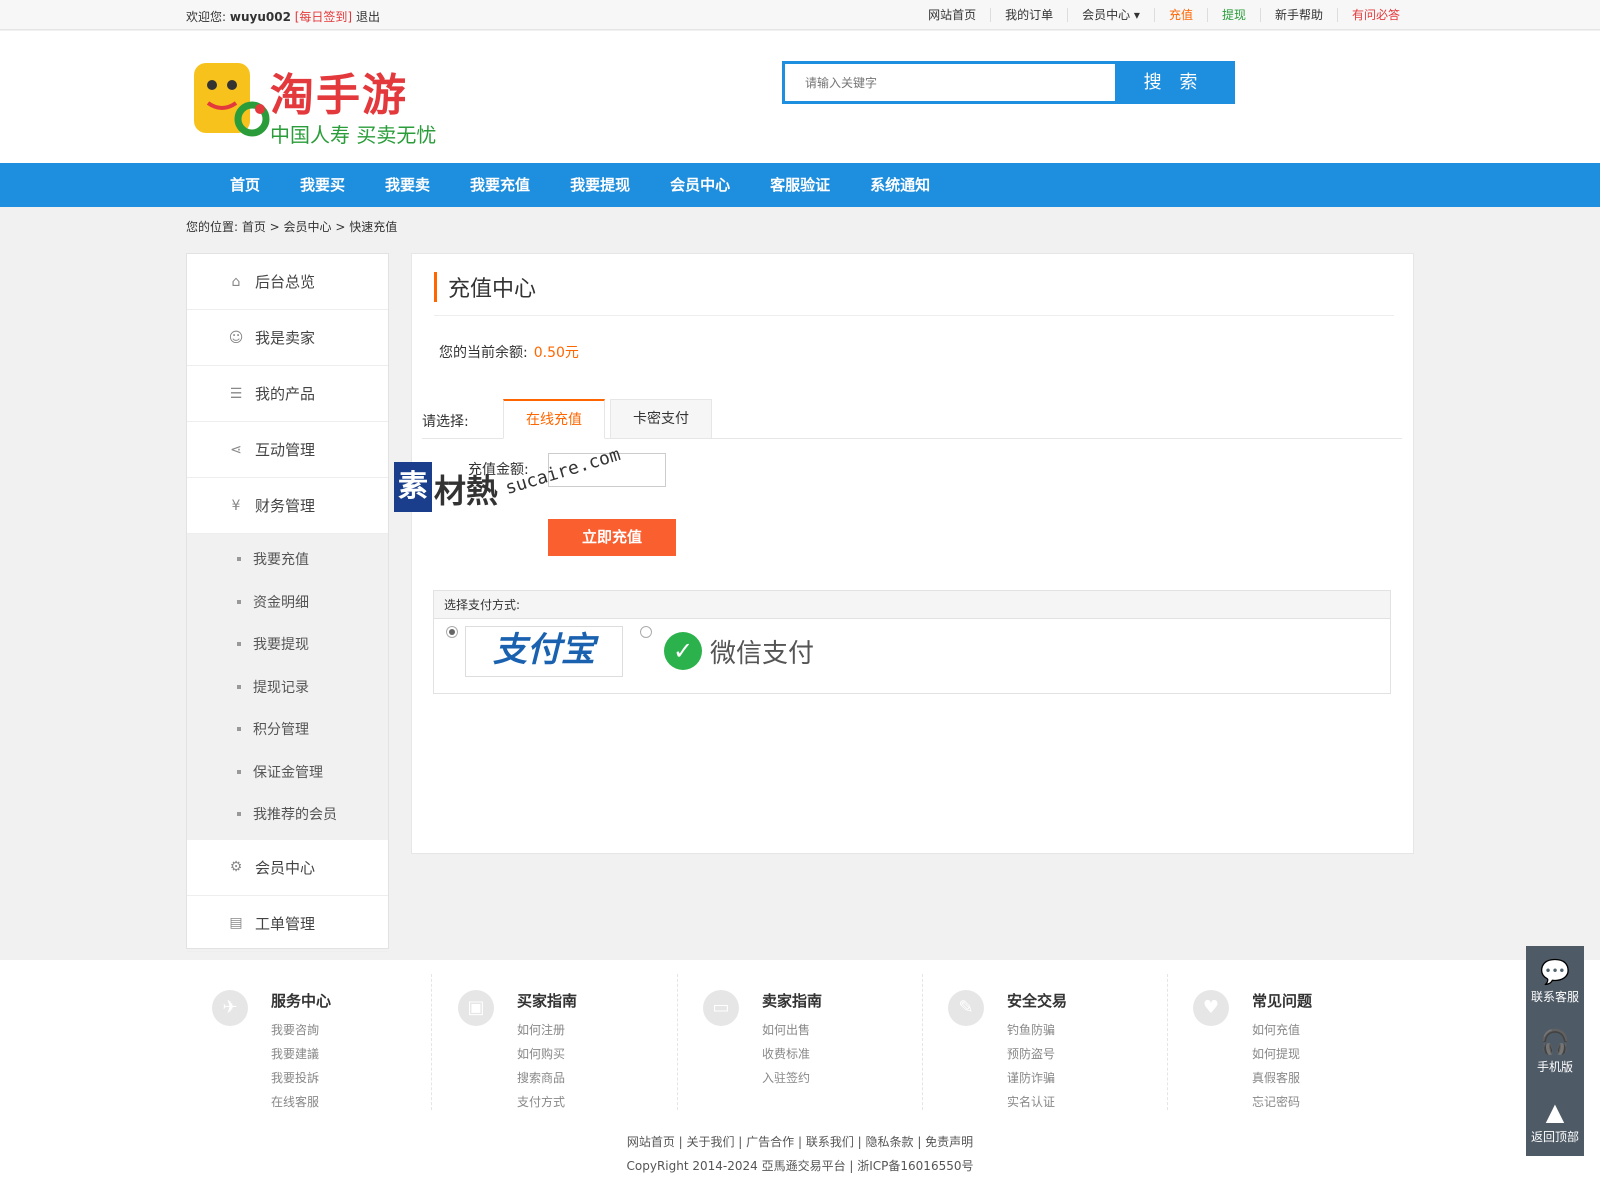 The width and height of the screenshot is (1600, 1177). Describe the element at coordinates (452, 632) in the screenshot. I see `alipay-radio` at that location.